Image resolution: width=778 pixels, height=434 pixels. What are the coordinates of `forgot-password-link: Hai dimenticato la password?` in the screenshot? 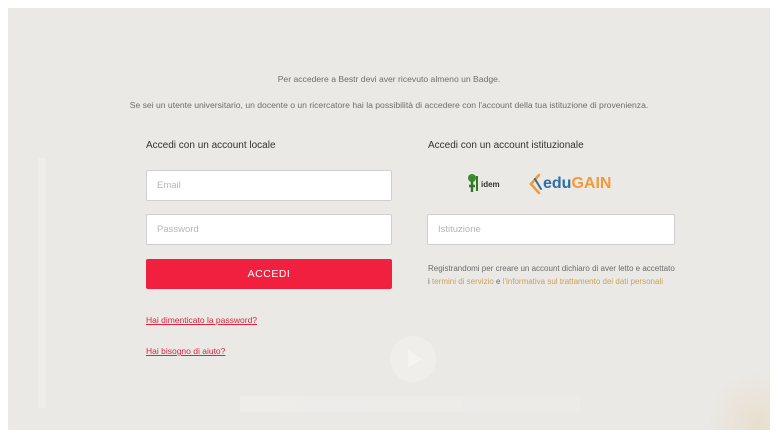 It's located at (201, 320).